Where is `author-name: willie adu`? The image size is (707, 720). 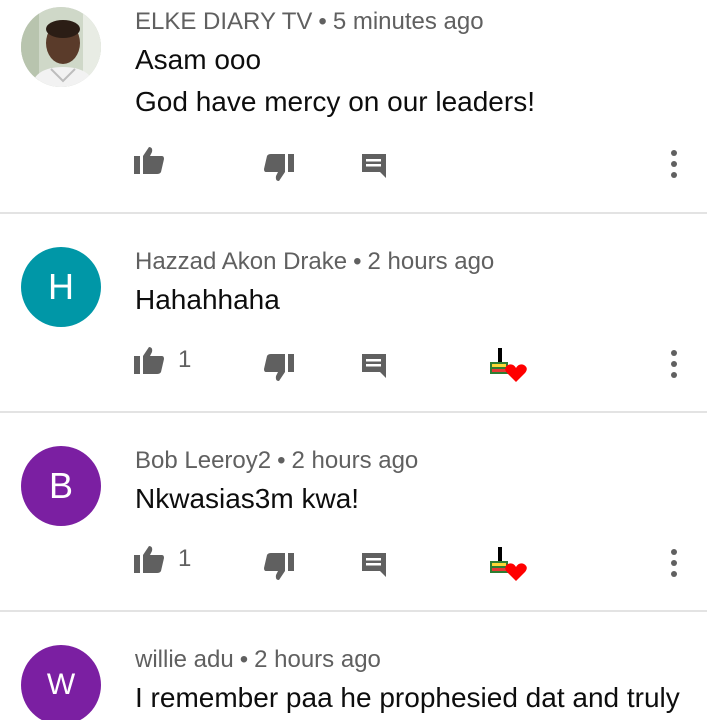 author-name: willie adu is located at coordinates (184, 659).